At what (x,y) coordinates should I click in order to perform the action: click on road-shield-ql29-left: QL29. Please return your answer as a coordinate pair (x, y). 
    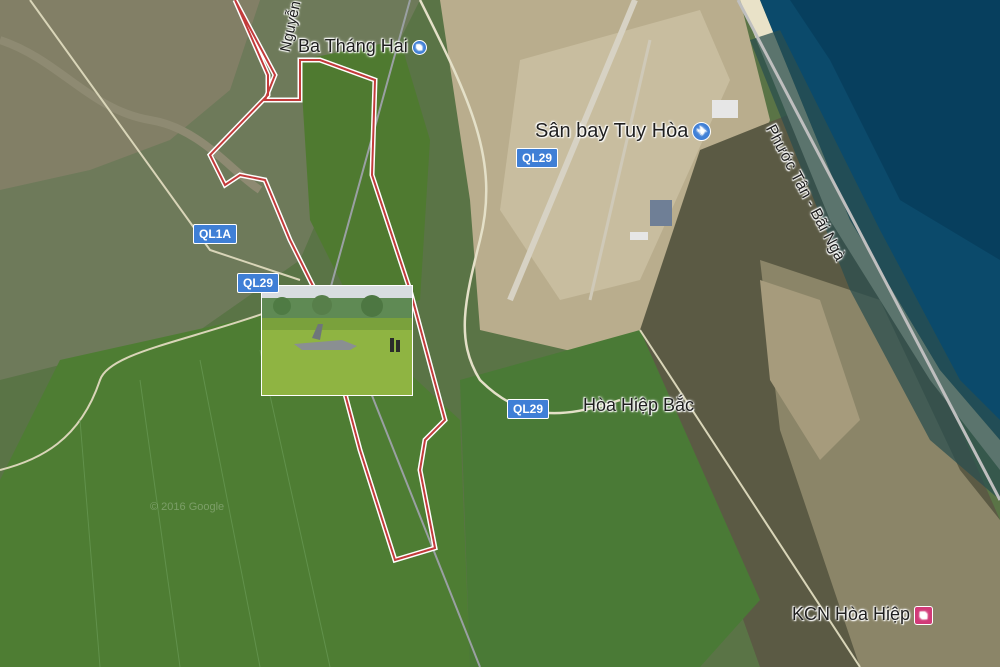
    Looking at the image, I should click on (258, 283).